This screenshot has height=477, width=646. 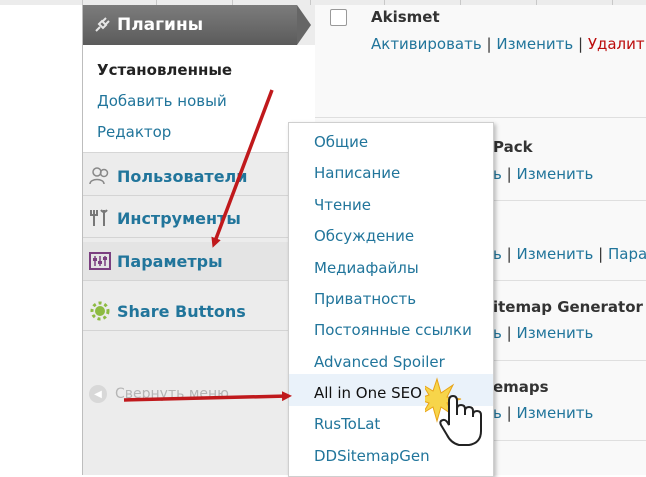 I want to click on menu-label-tools: Инструменты, so click(x=179, y=218).